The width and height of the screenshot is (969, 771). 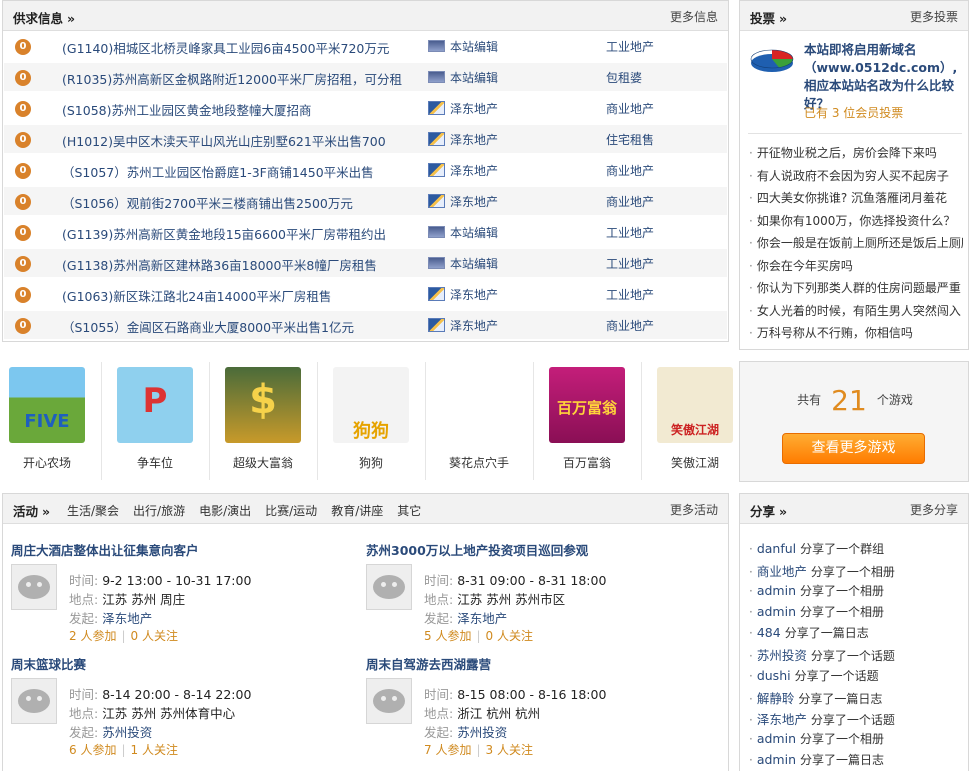 What do you see at coordinates (232, 78) in the screenshot?
I see `supply-item-link: (R1035)苏州高新区金枫路附近12000平米厂房招租，可分租` at bounding box center [232, 78].